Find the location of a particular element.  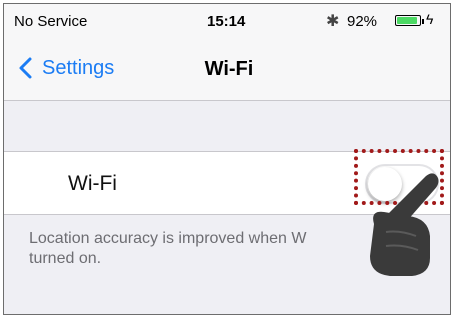

page-title: Wi-Fi is located at coordinates (227, 69).